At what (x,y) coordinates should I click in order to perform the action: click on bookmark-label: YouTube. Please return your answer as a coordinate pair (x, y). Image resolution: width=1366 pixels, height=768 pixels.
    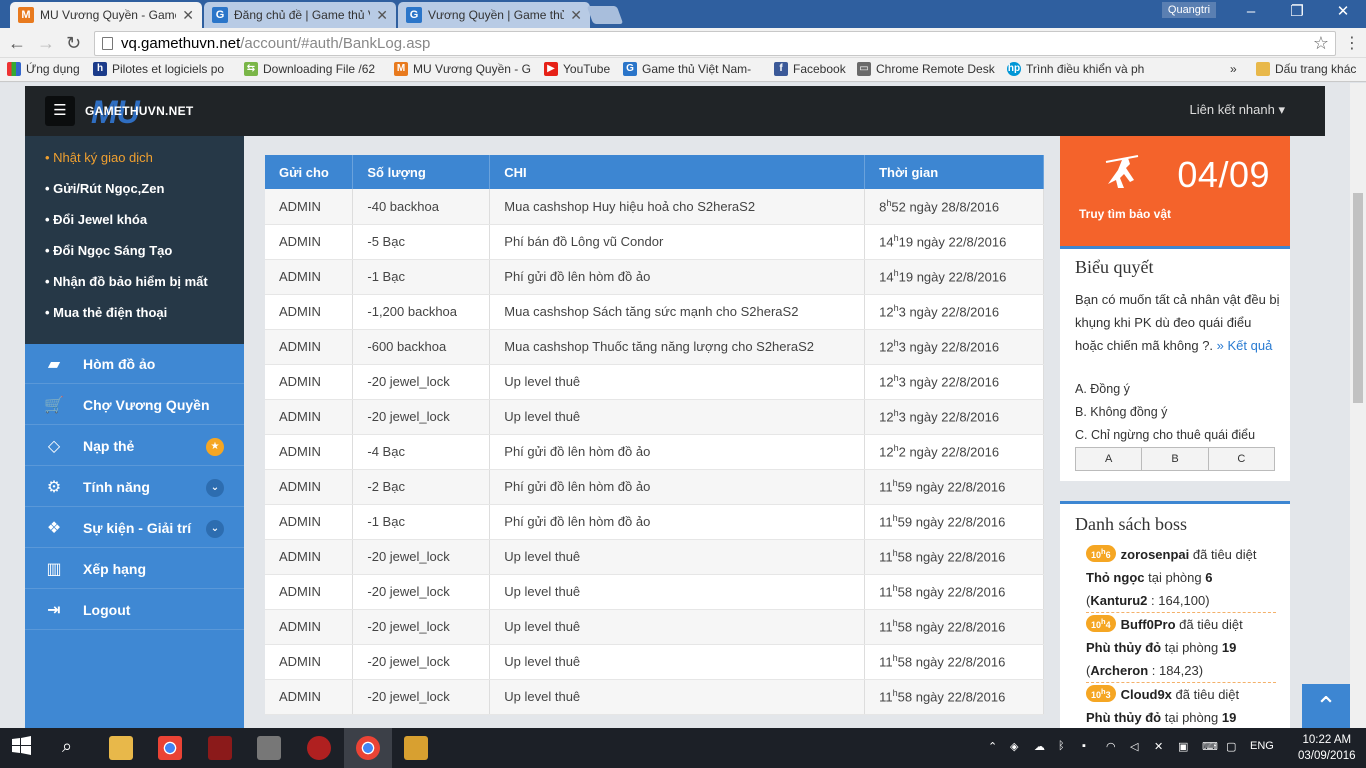
    Looking at the image, I should click on (587, 69).